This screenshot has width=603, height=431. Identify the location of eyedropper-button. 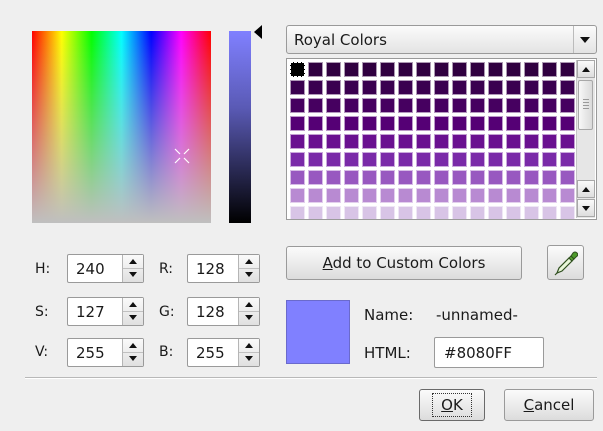
(565, 262).